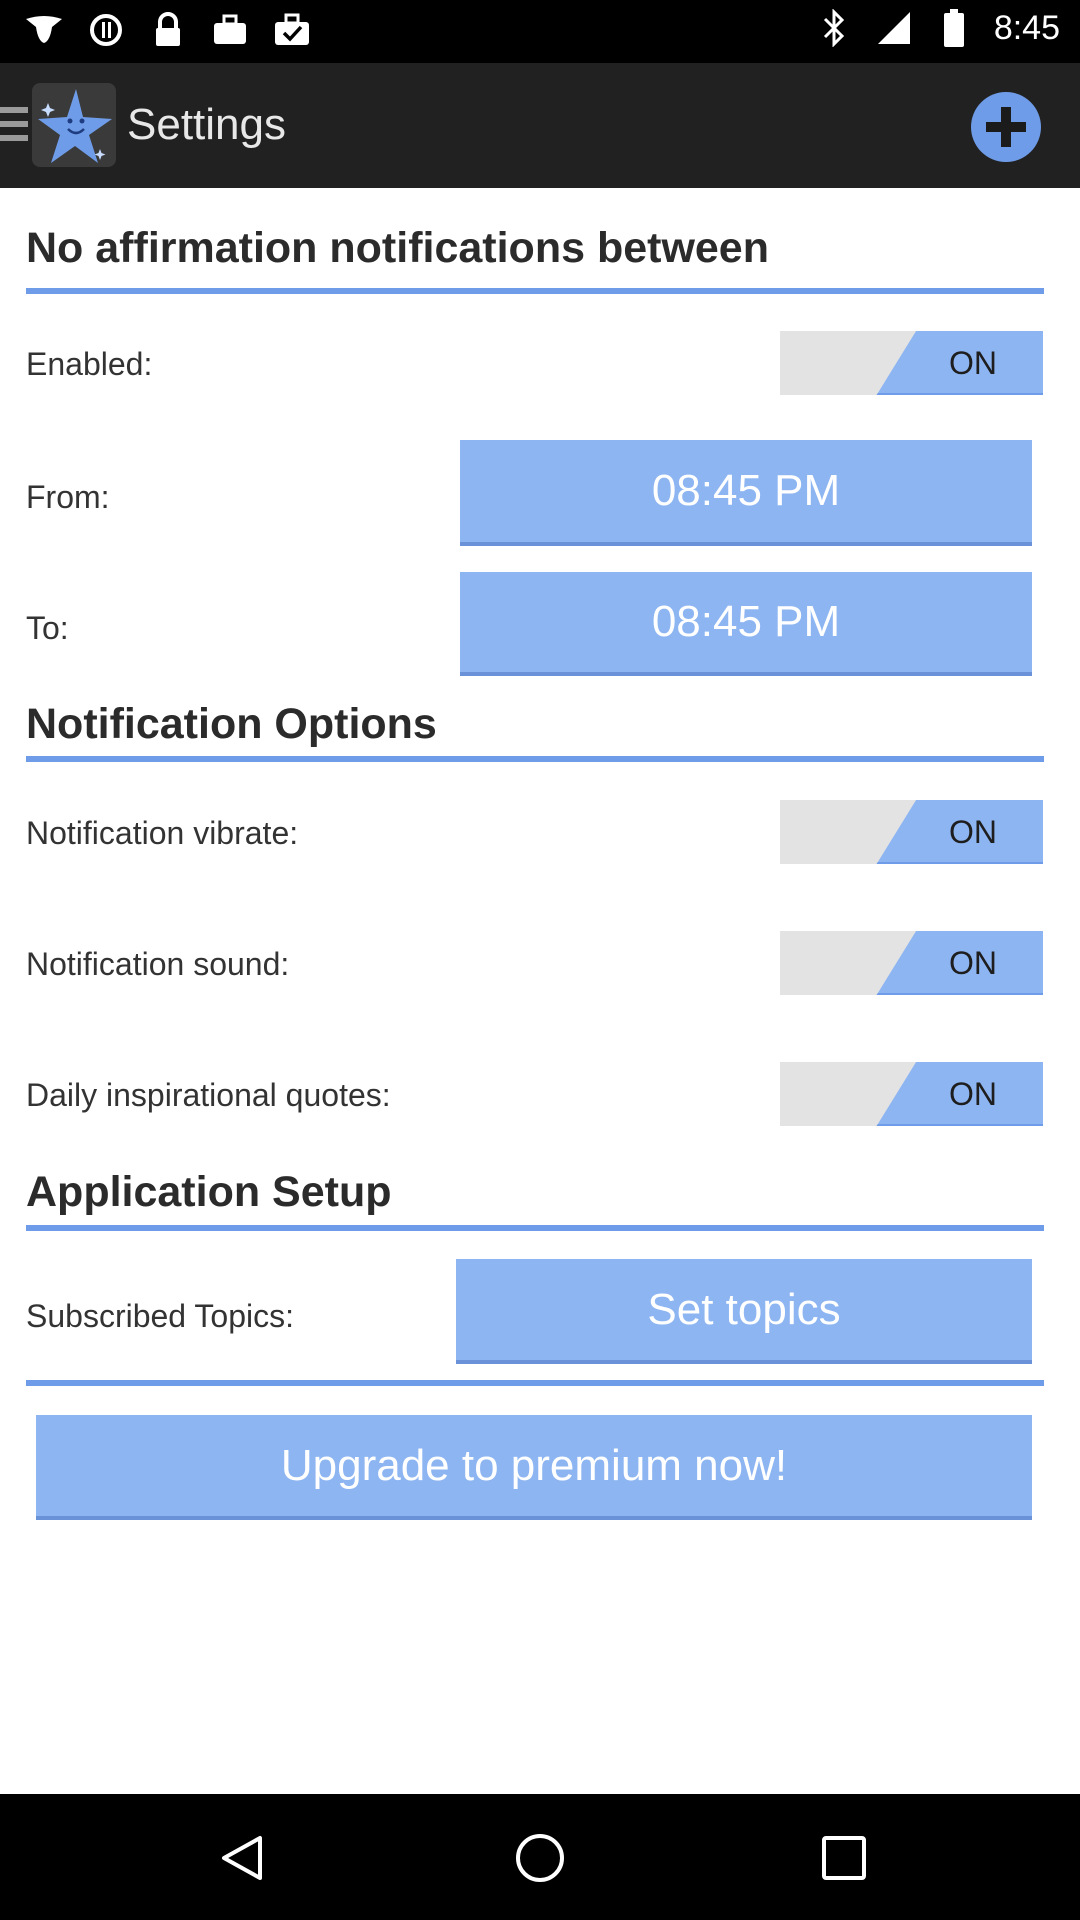 Image resolution: width=1080 pixels, height=1920 pixels. I want to click on back-icon, so click(242, 1858).